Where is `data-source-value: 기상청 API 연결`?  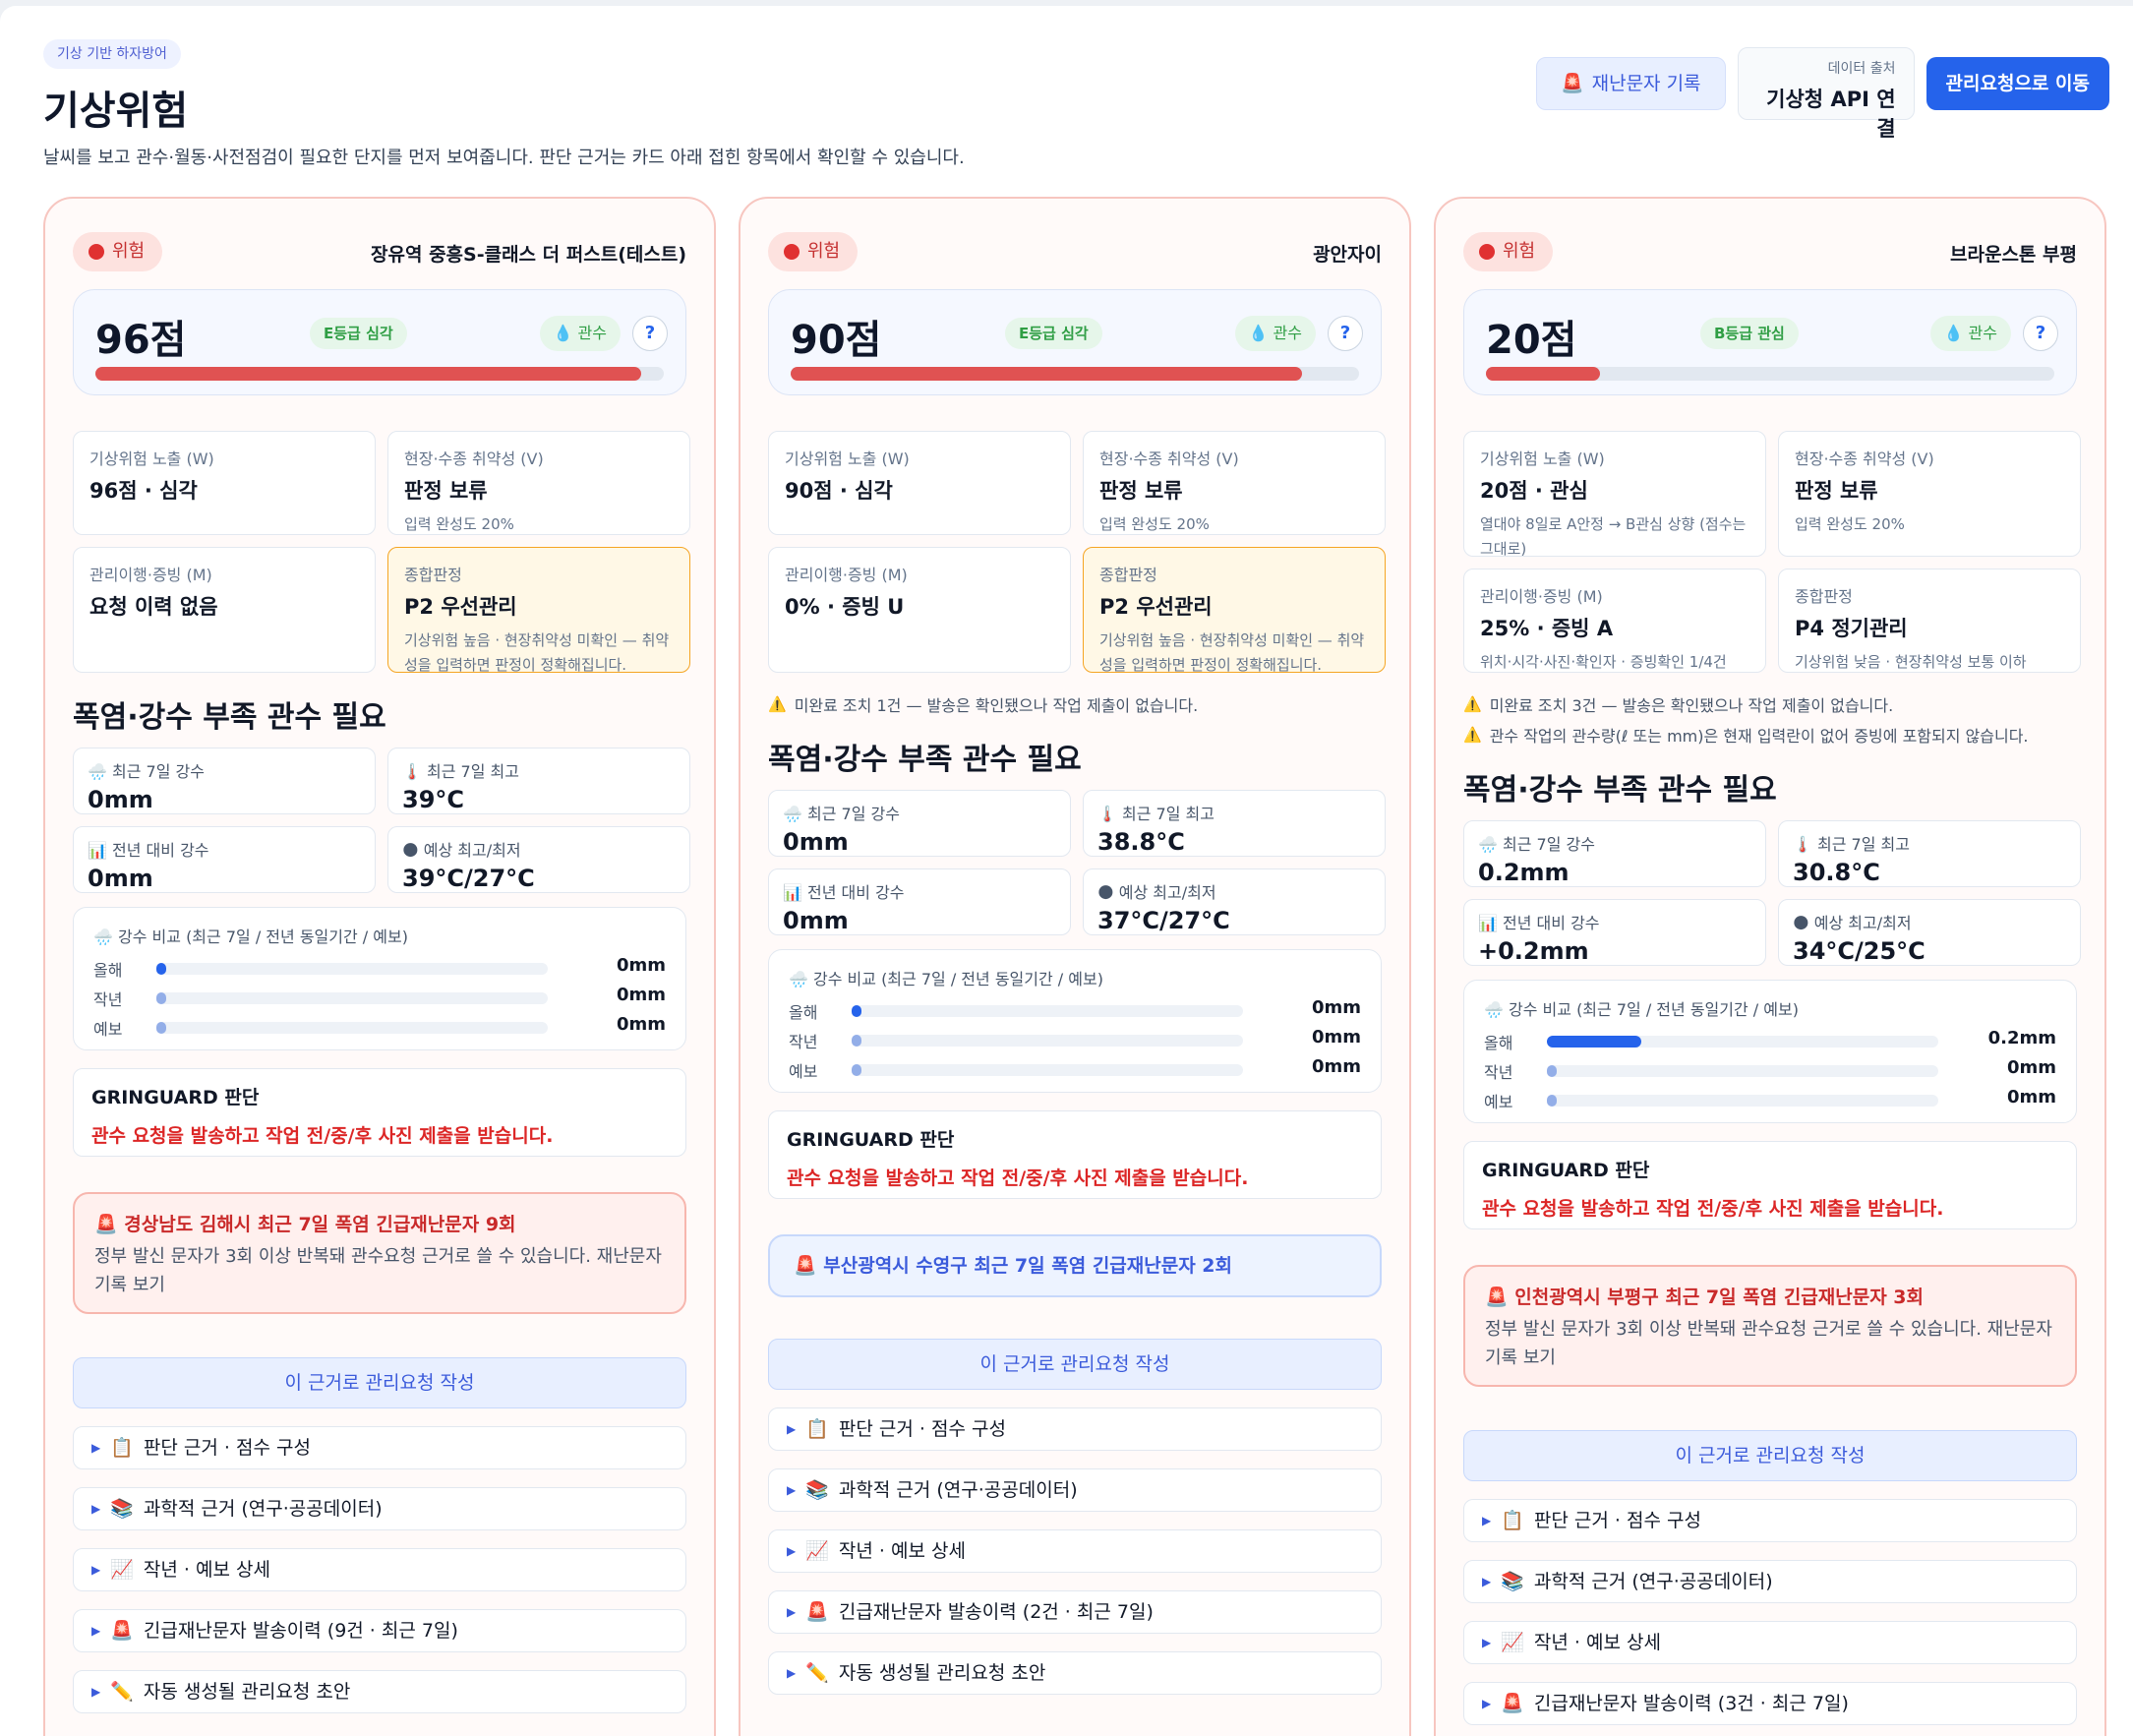 data-source-value: 기상청 API 연결 is located at coordinates (1831, 114).